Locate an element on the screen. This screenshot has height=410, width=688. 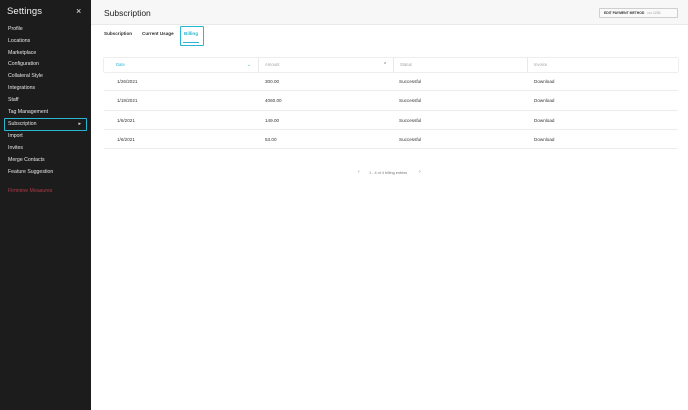
subscription-tabs: Subscription Current Usage Billing is located at coordinates (389, 36).